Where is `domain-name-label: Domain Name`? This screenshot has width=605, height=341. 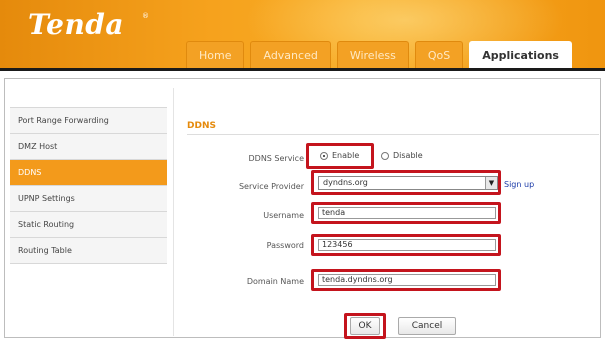 domain-name-label: Domain Name is located at coordinates (275, 281).